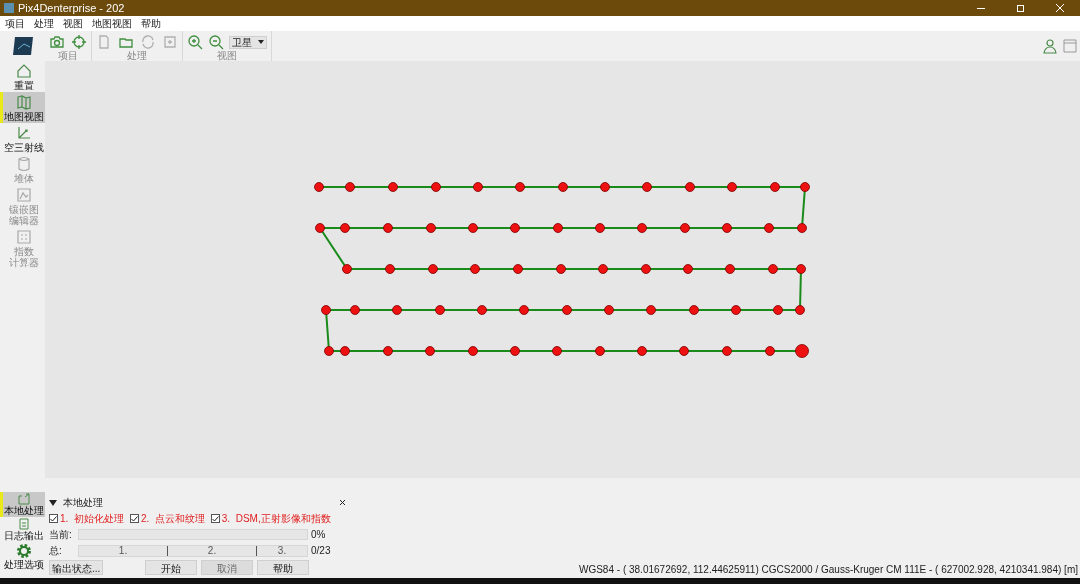 Image resolution: width=1080 pixels, height=584 pixels. What do you see at coordinates (261, 42) in the screenshot?
I see `caret-icon` at bounding box center [261, 42].